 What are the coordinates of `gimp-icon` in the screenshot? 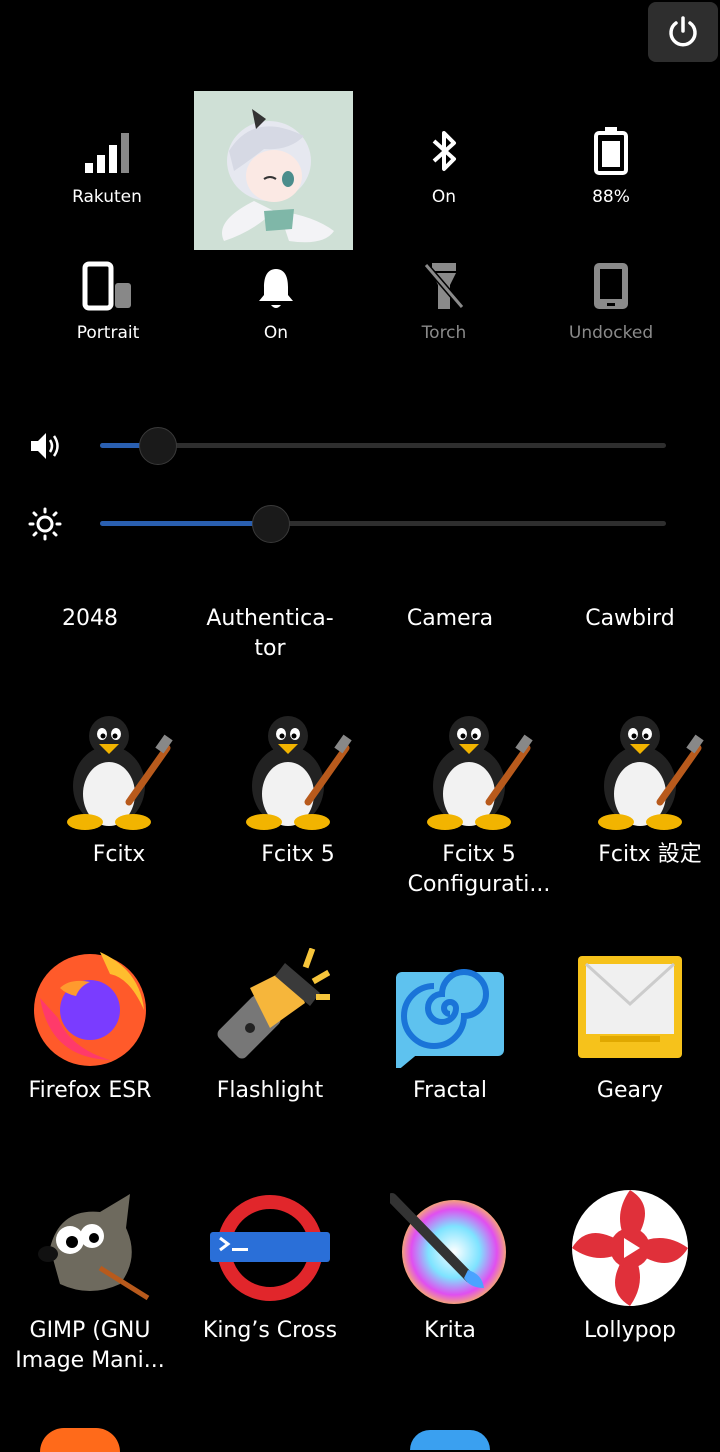 It's located at (90, 1248).